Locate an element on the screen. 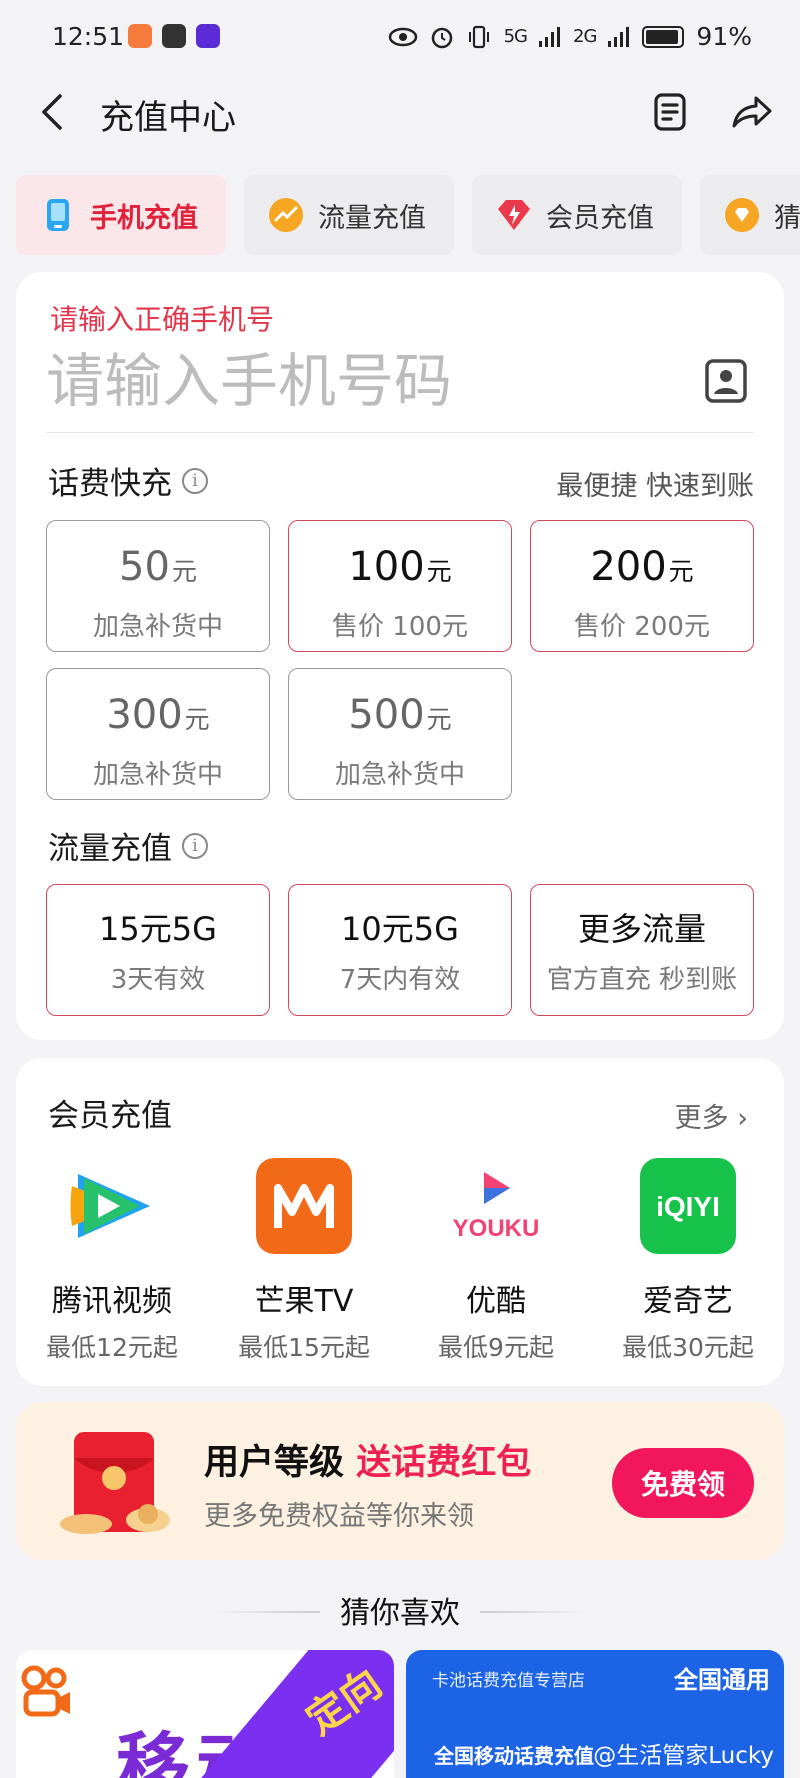 The height and width of the screenshot is (1778, 800). records-button is located at coordinates (670, 112).